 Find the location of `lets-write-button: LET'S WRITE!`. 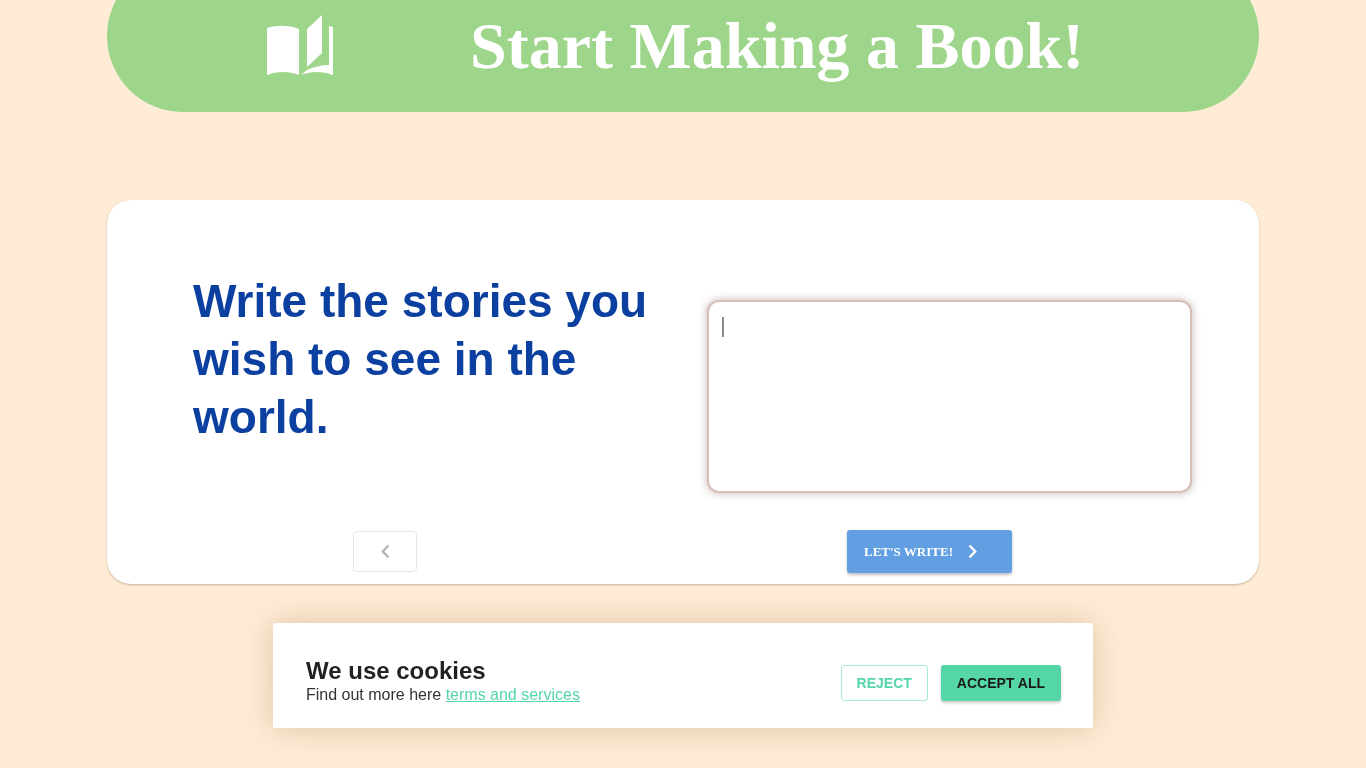

lets-write-button: LET'S WRITE! is located at coordinates (929, 551).